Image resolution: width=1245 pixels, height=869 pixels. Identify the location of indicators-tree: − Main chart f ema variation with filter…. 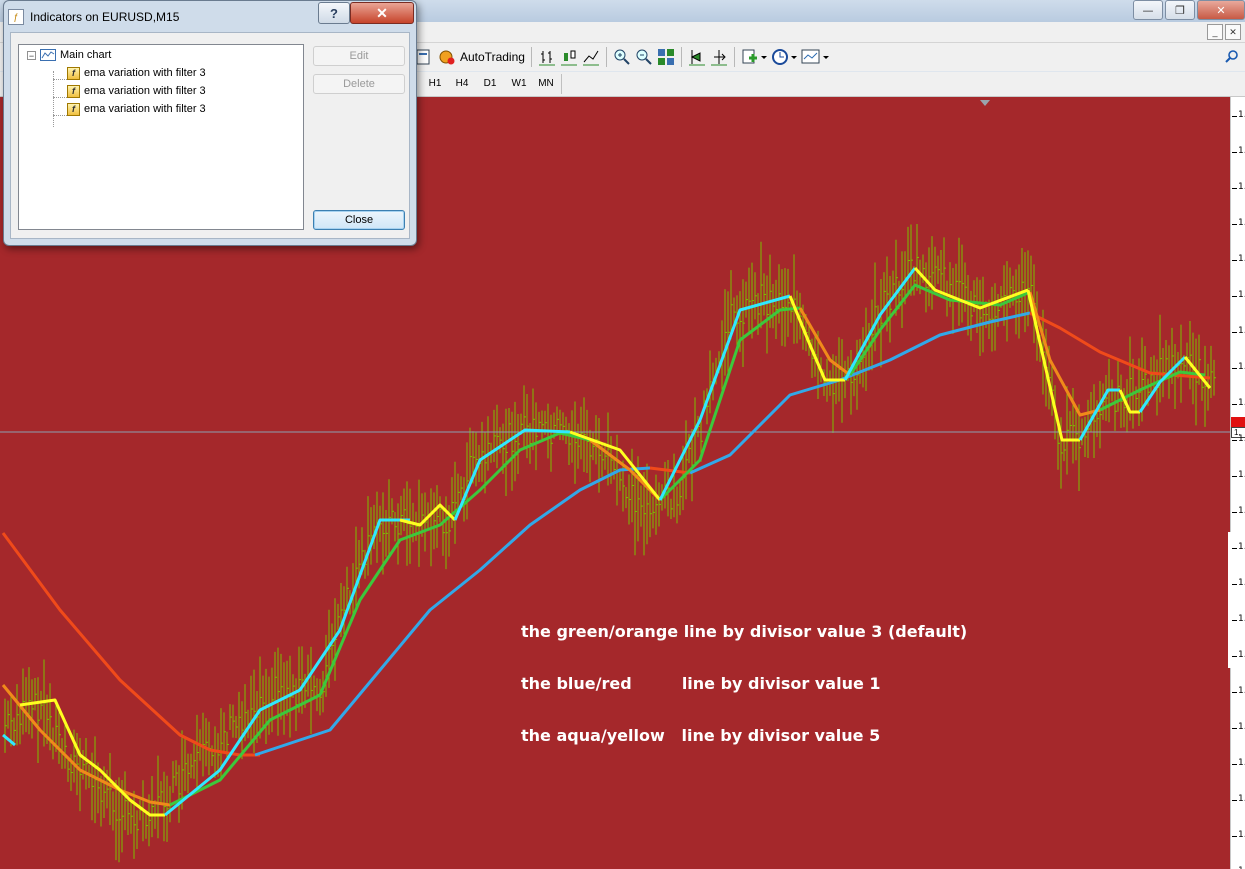
(161, 137).